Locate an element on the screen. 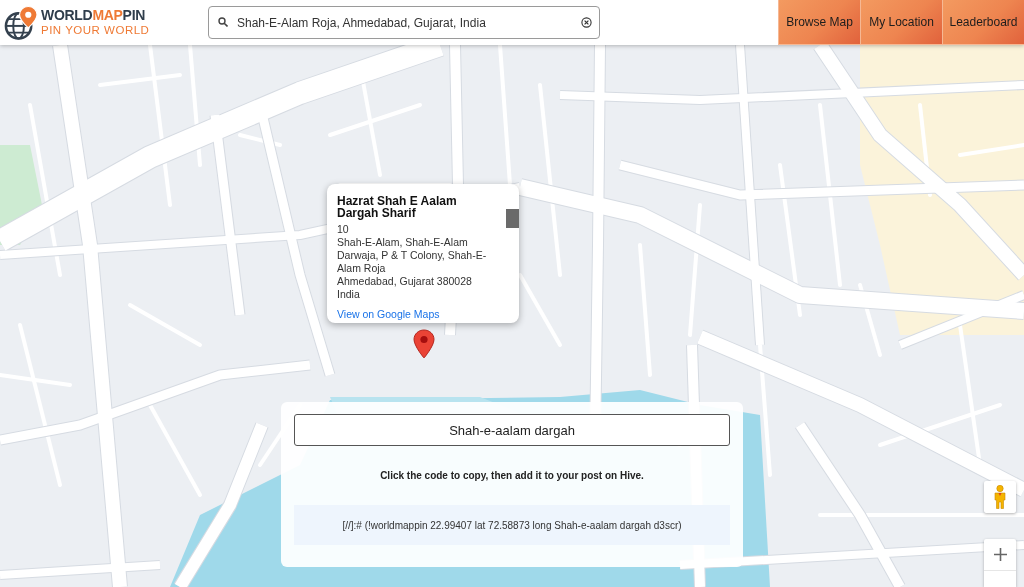 The height and width of the screenshot is (587, 1024). place-title: Hazrat Shah E Aalam Dargah Sharif is located at coordinates (397, 207).